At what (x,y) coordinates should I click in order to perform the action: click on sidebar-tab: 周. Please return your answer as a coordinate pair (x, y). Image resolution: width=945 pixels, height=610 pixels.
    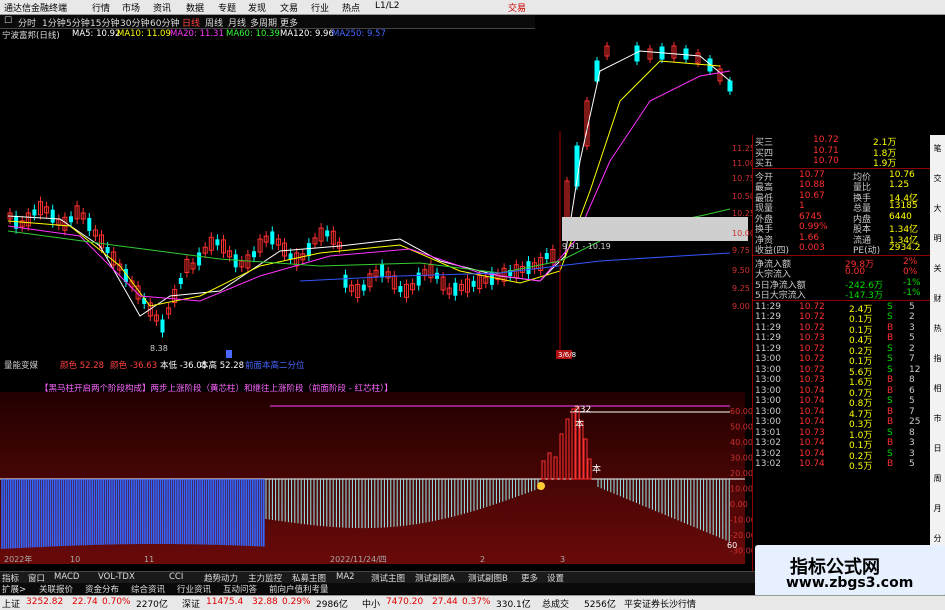
    Looking at the image, I should click on (937, 478).